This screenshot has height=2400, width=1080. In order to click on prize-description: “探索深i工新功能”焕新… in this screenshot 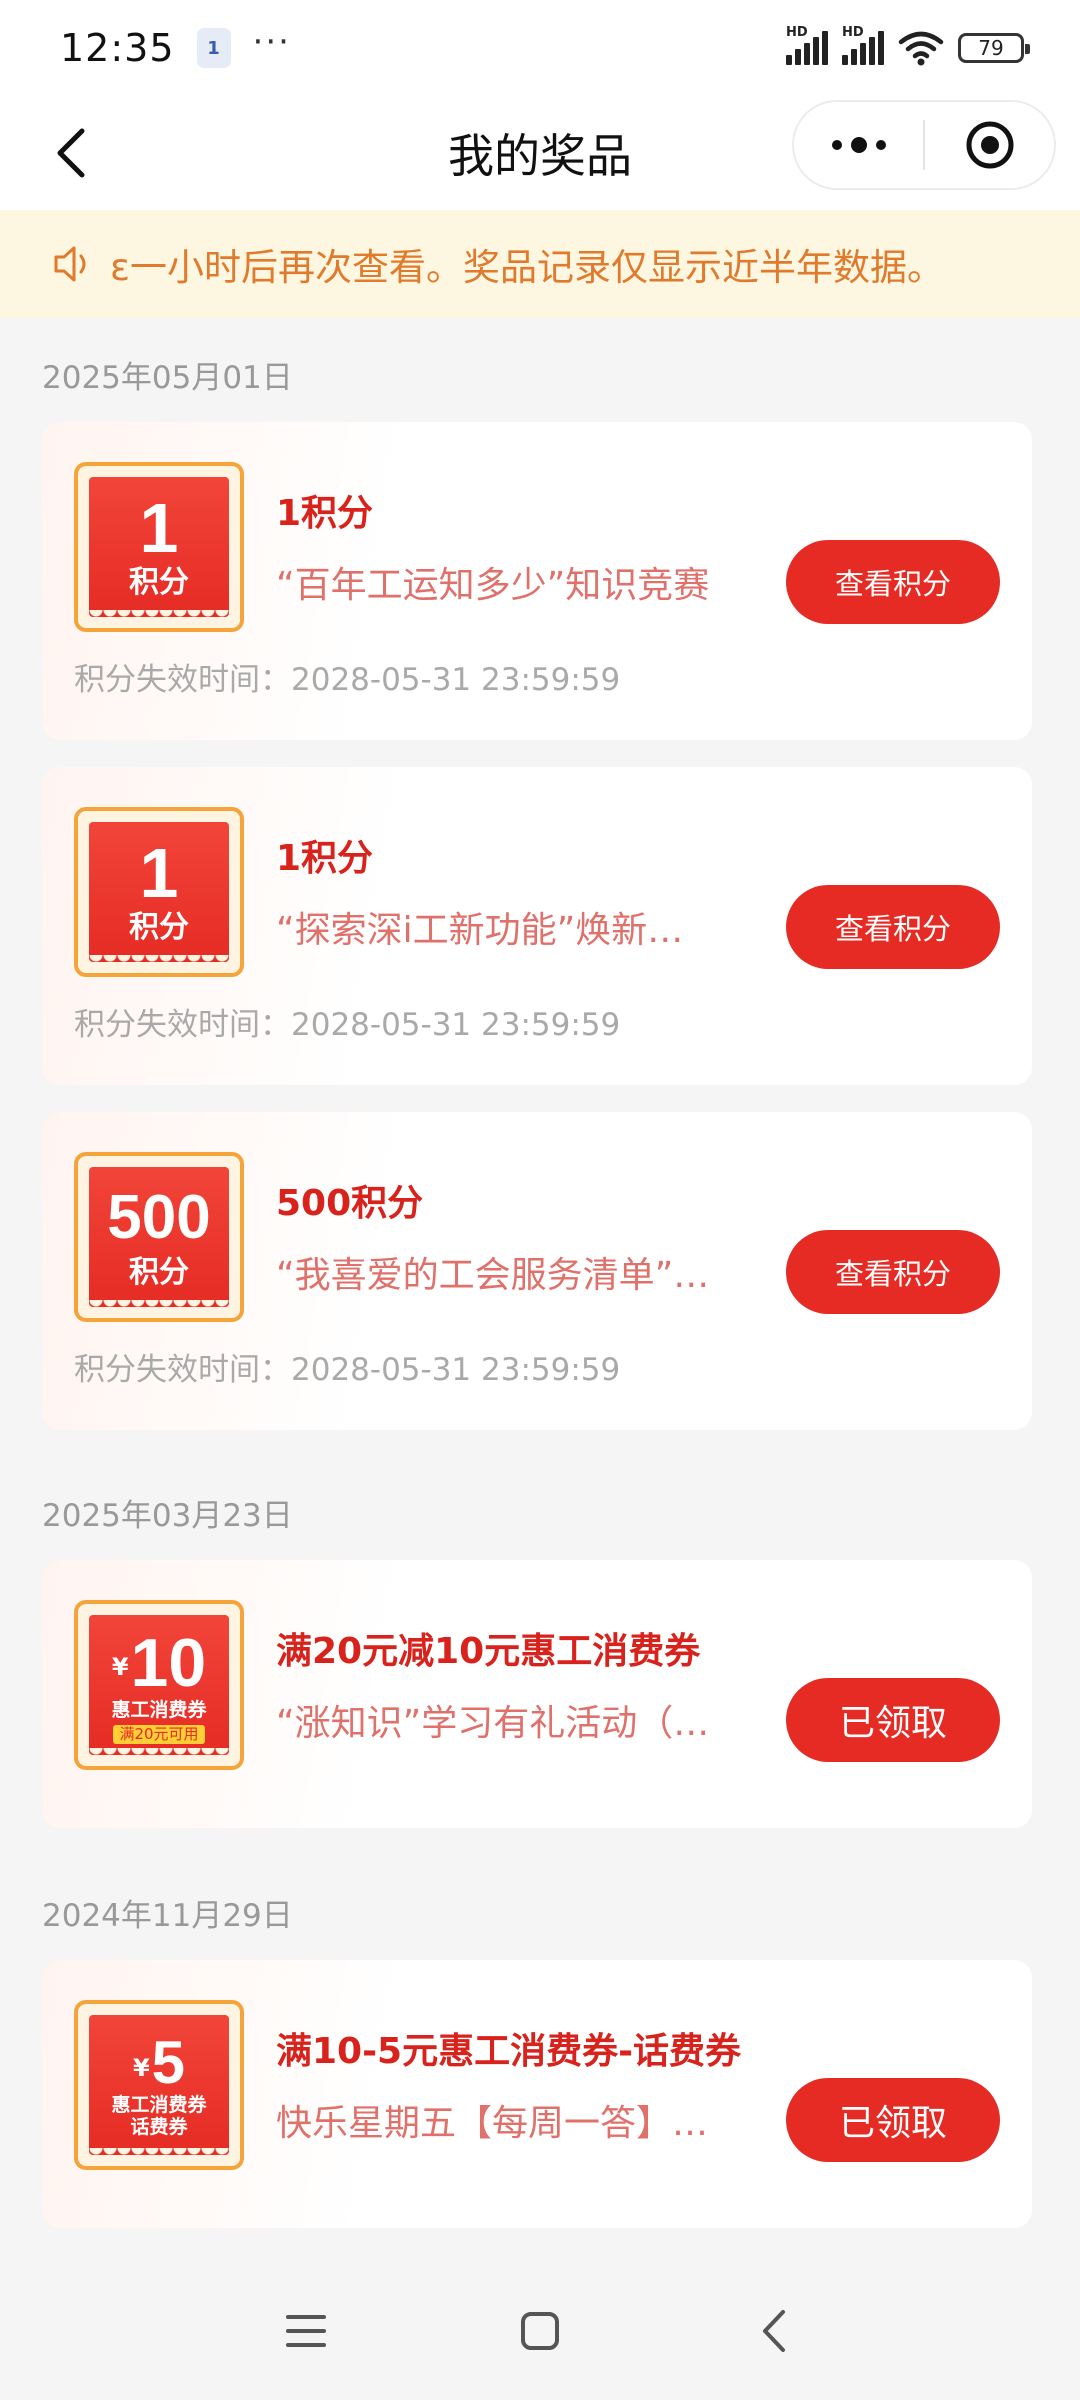, I will do `click(480, 930)`.